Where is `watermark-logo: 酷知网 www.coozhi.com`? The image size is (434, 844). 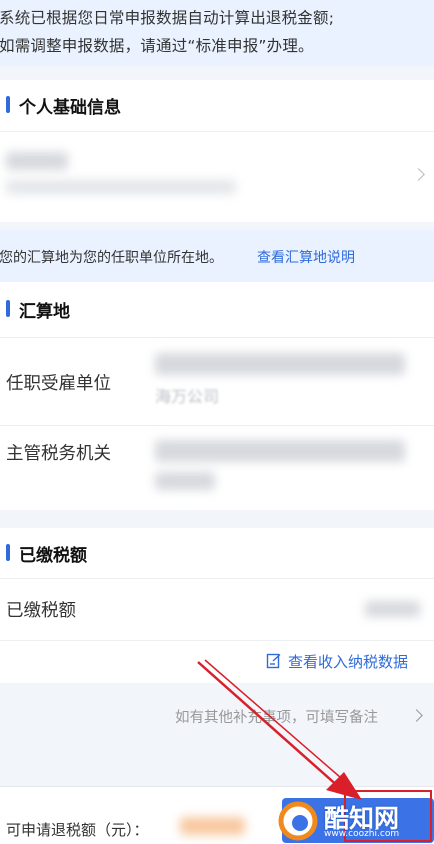
watermark-logo: 酷知网 www.coozhi.com is located at coordinates (348, 821).